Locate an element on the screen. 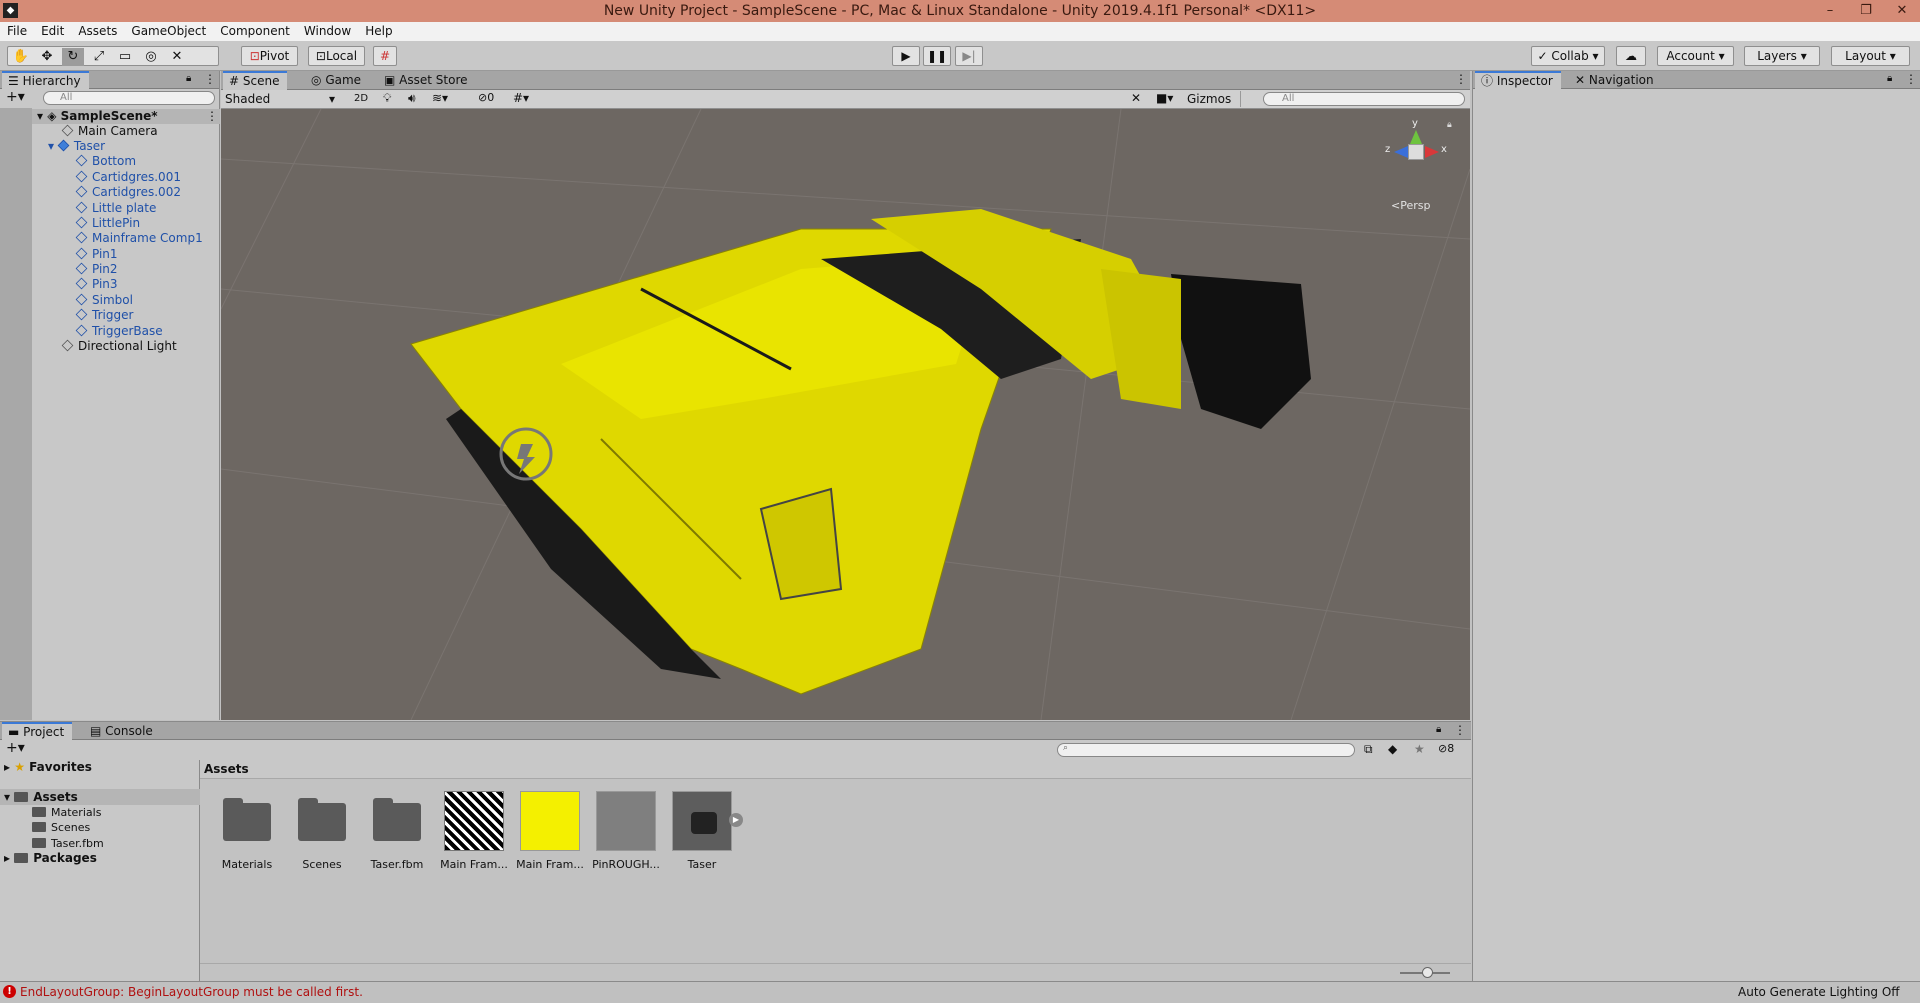 This screenshot has height=1003, width=1920. layers-dropdown: Layers ▾ is located at coordinates (1782, 56).